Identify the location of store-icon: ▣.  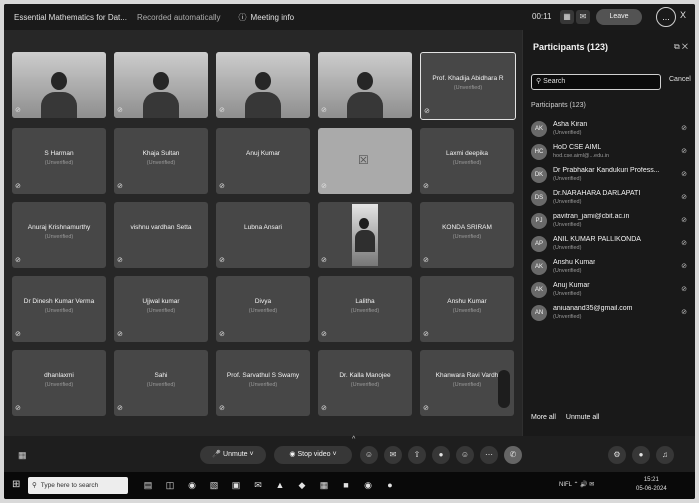
(236, 485).